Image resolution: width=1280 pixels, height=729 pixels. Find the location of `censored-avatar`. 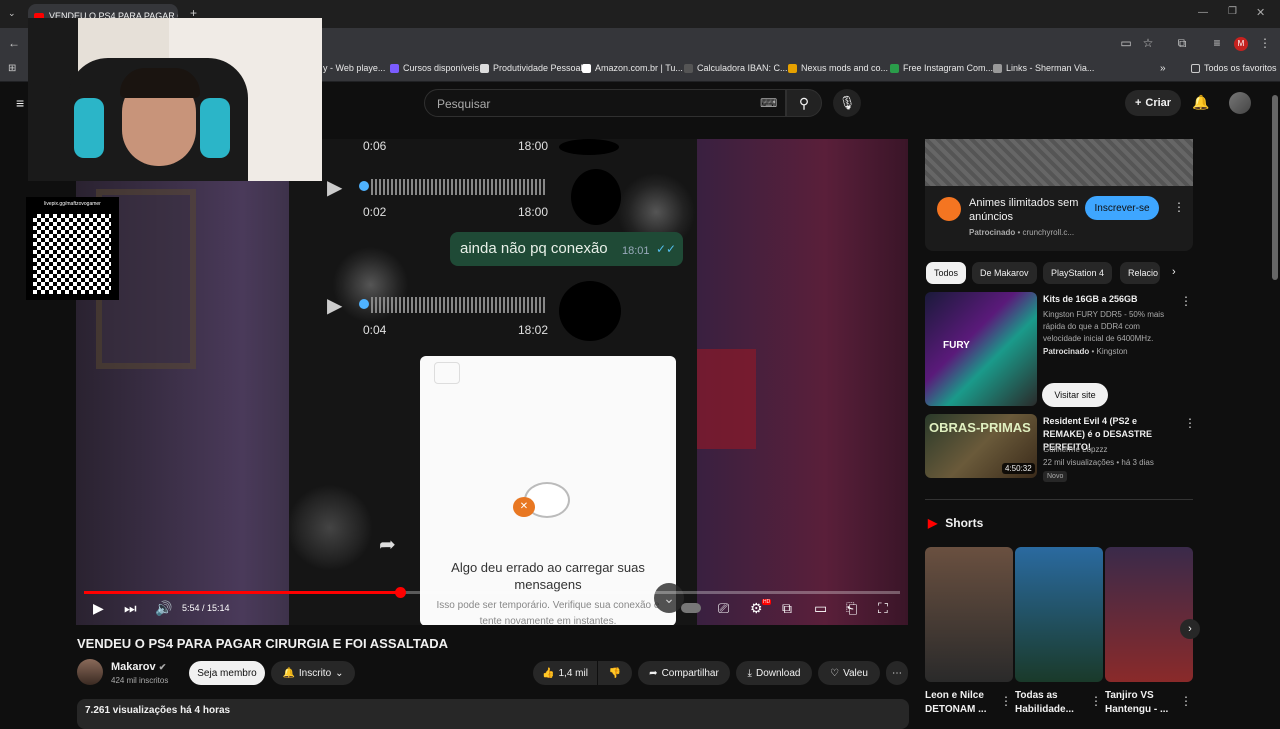

censored-avatar is located at coordinates (596, 197).